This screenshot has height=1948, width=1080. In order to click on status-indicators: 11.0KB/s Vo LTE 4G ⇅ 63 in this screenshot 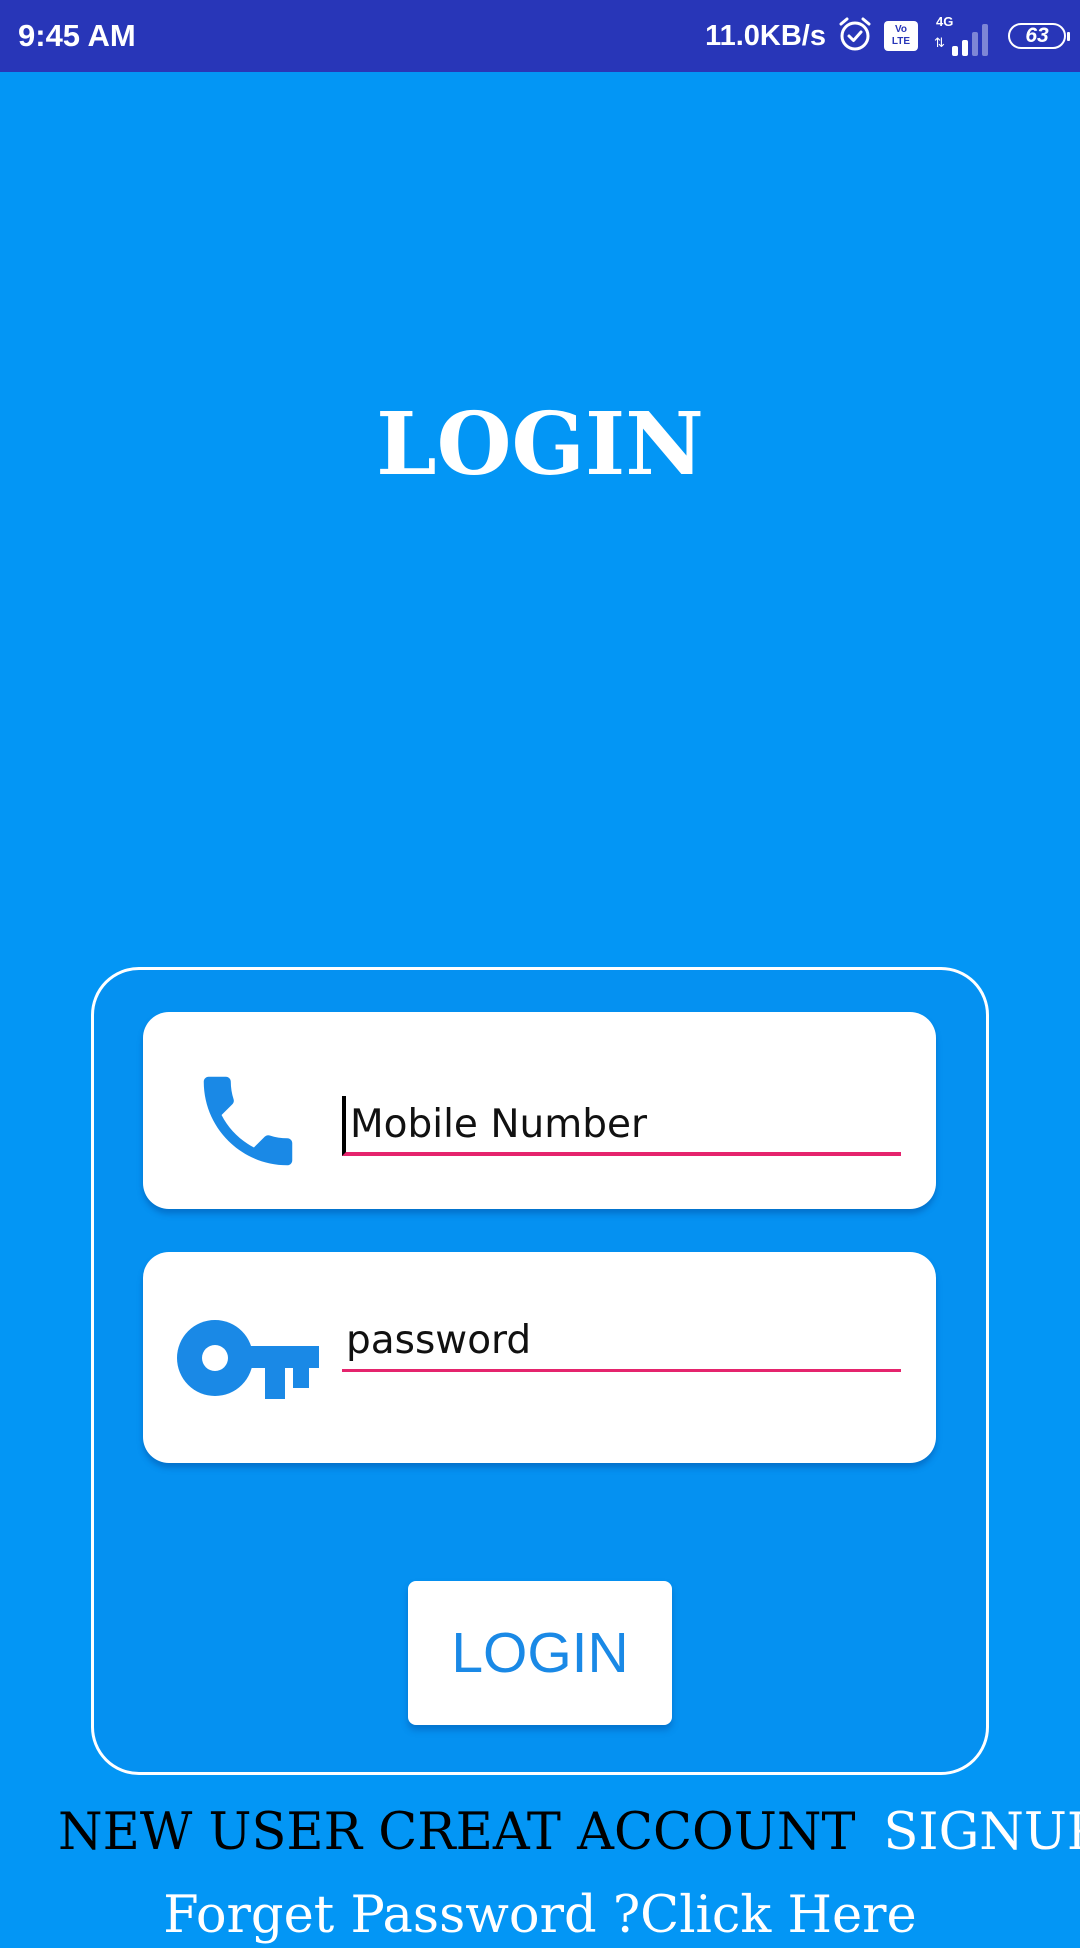, I will do `click(887, 36)`.